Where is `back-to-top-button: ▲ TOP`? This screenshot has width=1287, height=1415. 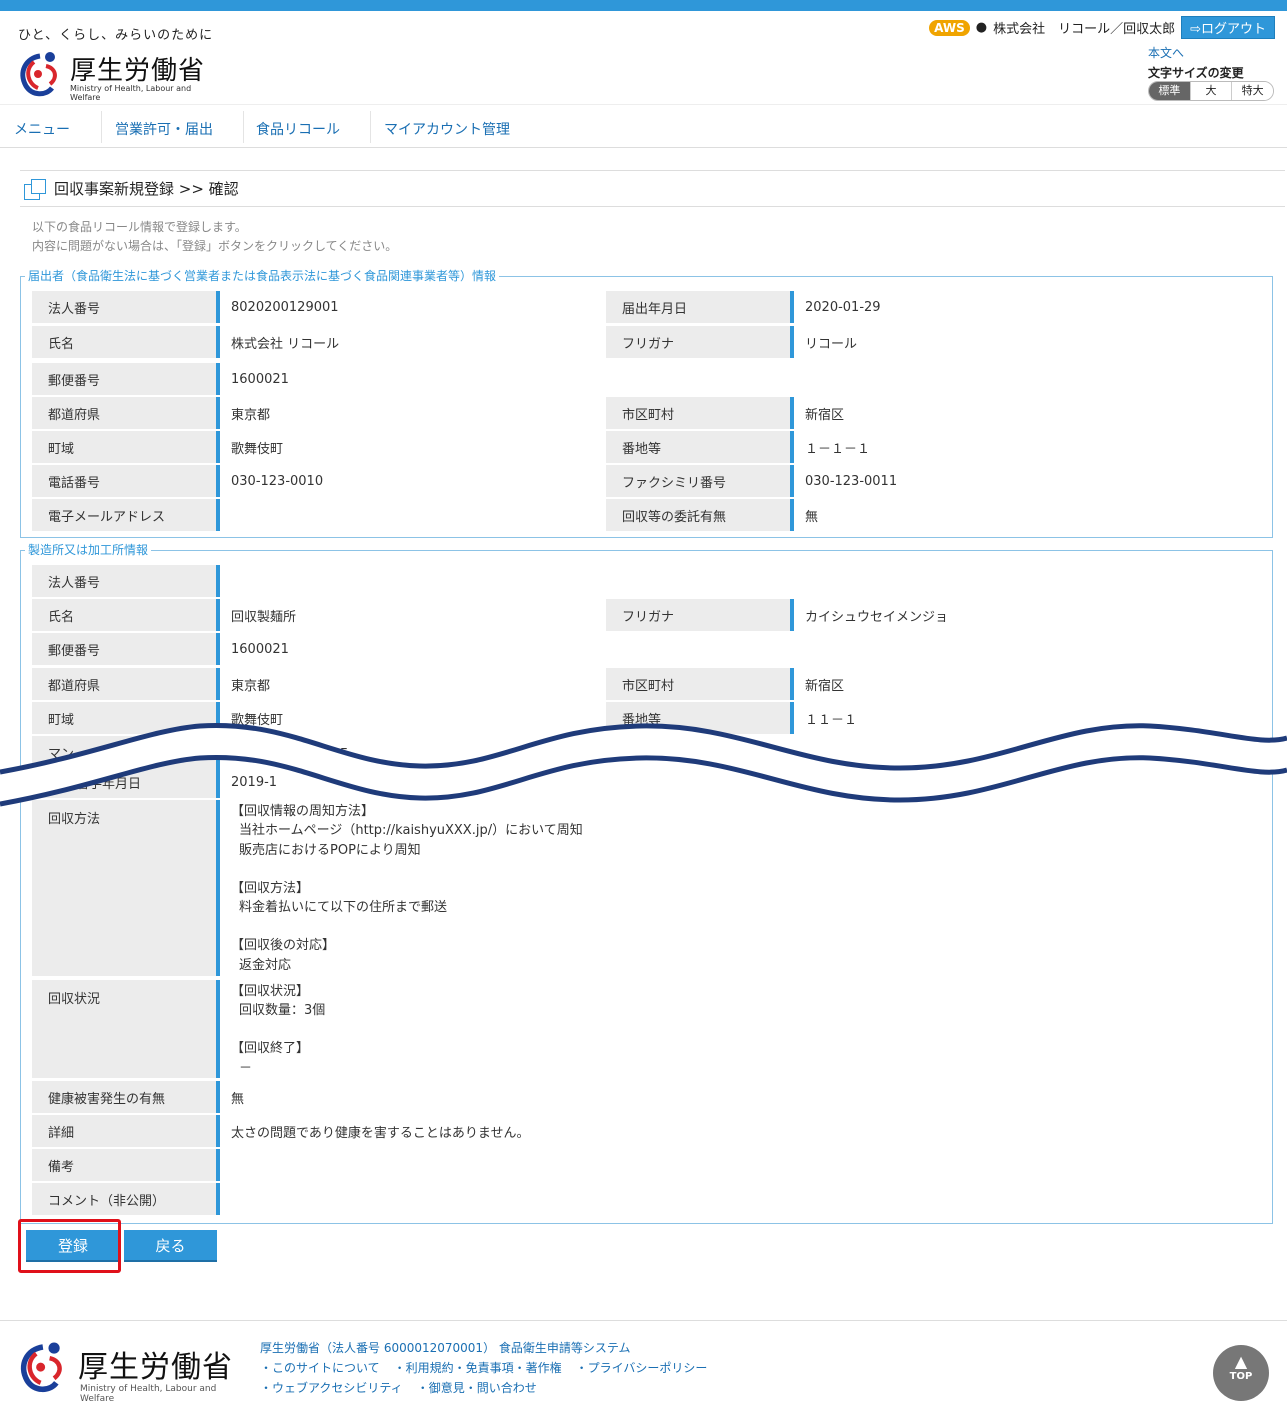 back-to-top-button: ▲ TOP is located at coordinates (1241, 1373).